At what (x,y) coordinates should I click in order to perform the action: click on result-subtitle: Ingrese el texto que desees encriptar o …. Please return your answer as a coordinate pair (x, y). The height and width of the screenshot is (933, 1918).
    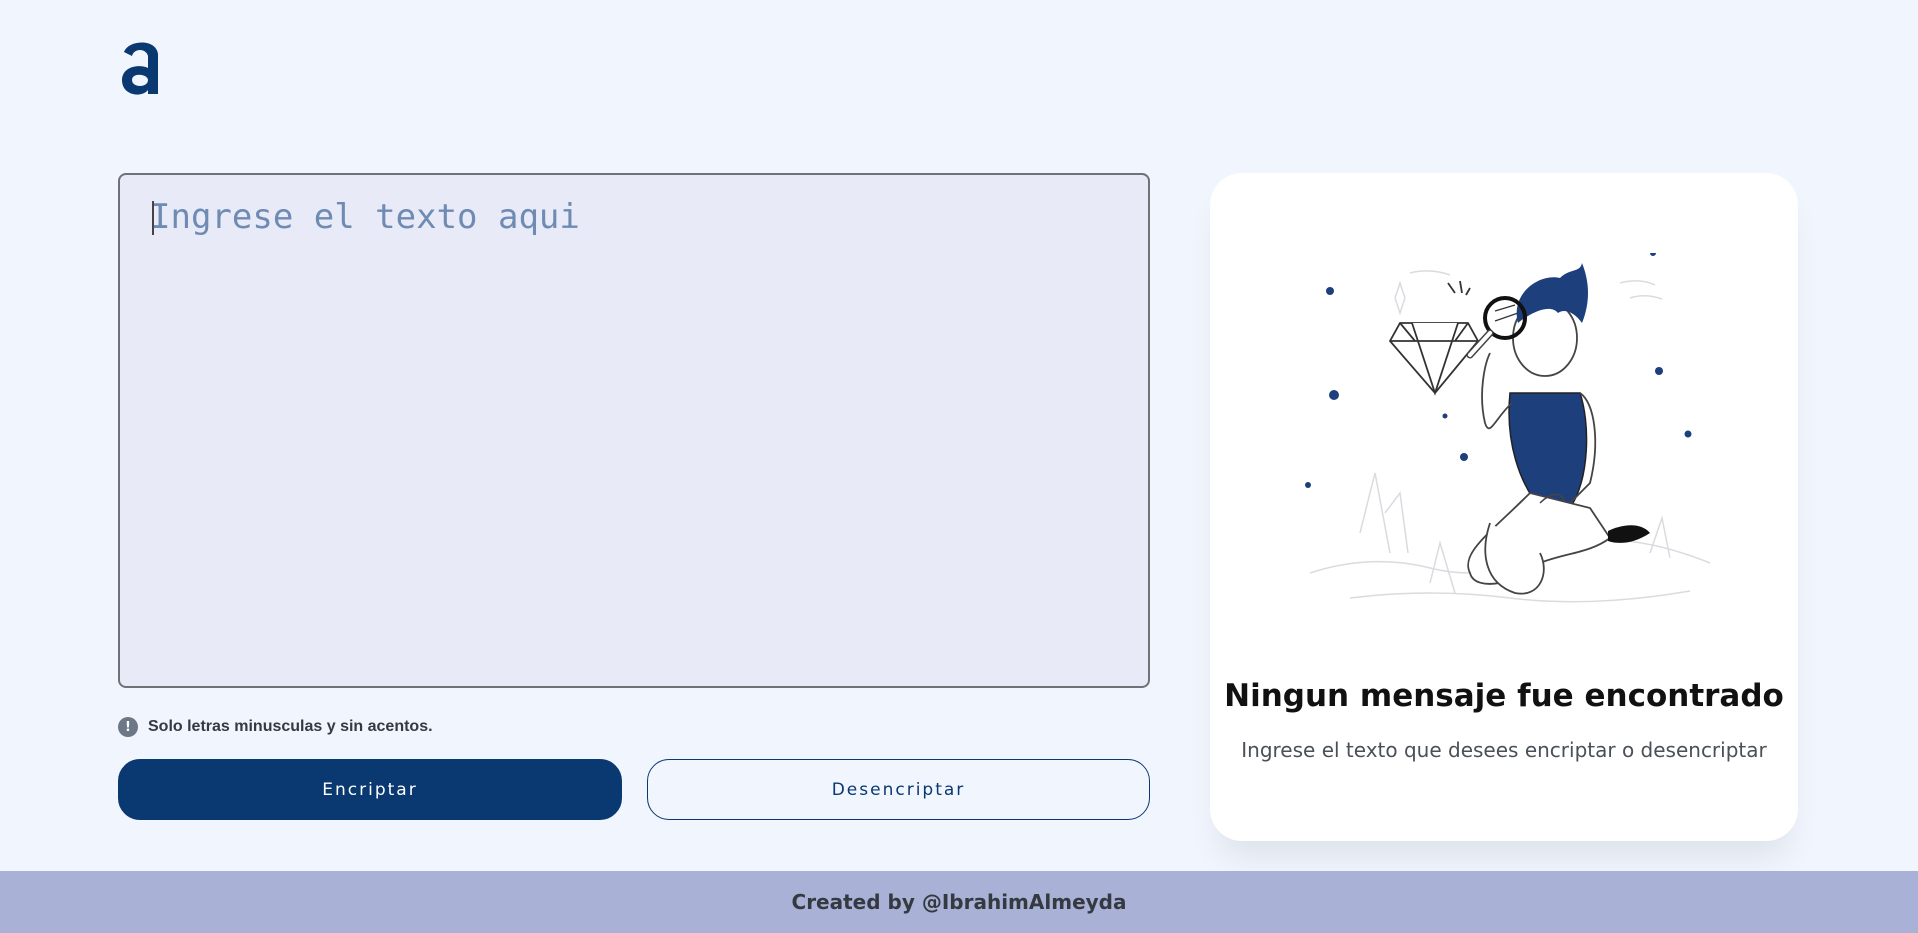
    Looking at the image, I should click on (1504, 750).